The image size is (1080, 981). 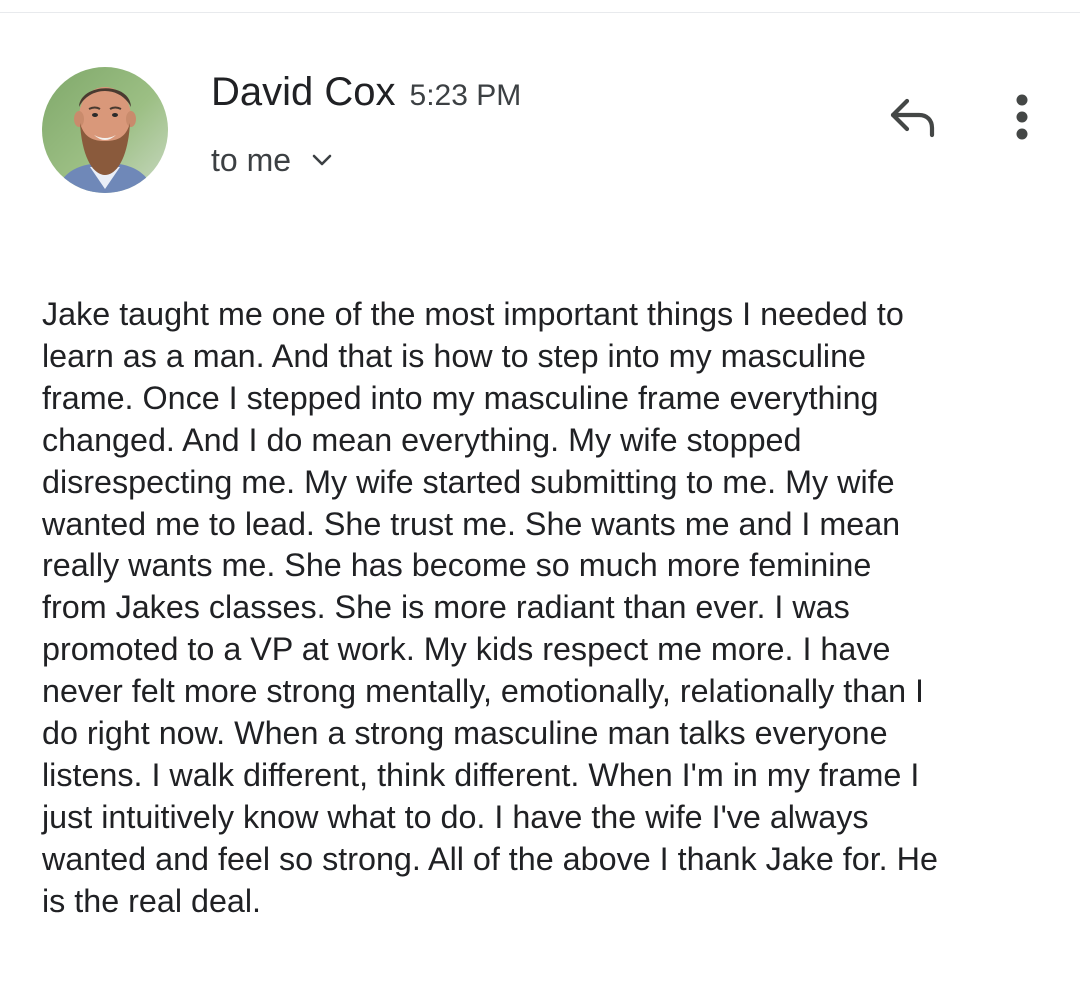 I want to click on avatar-photo, so click(x=105, y=130).